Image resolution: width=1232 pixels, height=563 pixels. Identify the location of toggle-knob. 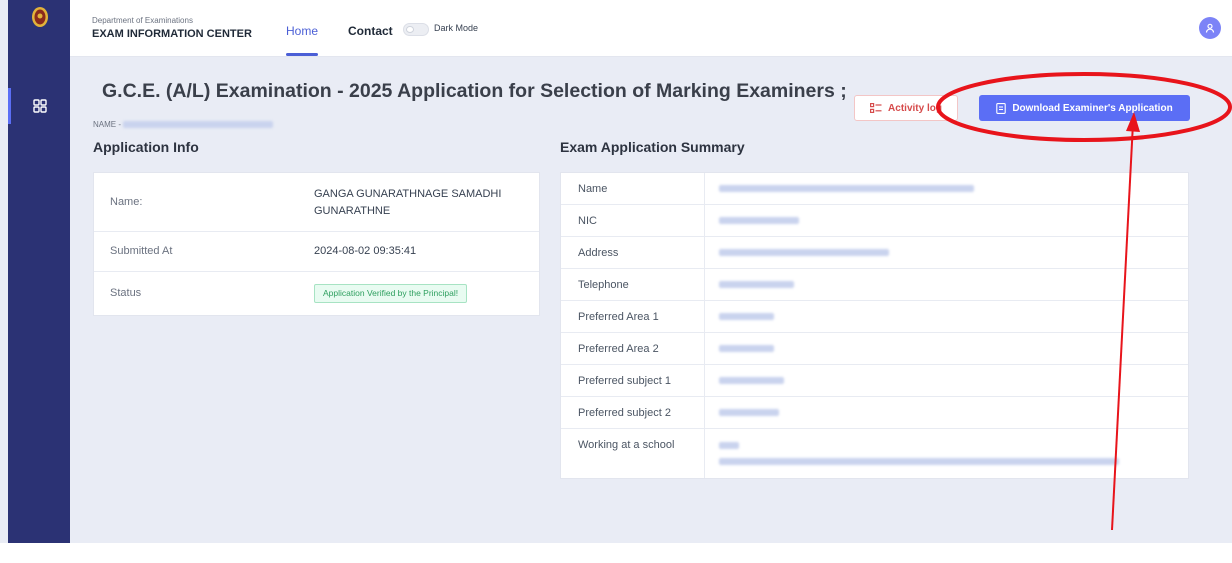
(410, 29).